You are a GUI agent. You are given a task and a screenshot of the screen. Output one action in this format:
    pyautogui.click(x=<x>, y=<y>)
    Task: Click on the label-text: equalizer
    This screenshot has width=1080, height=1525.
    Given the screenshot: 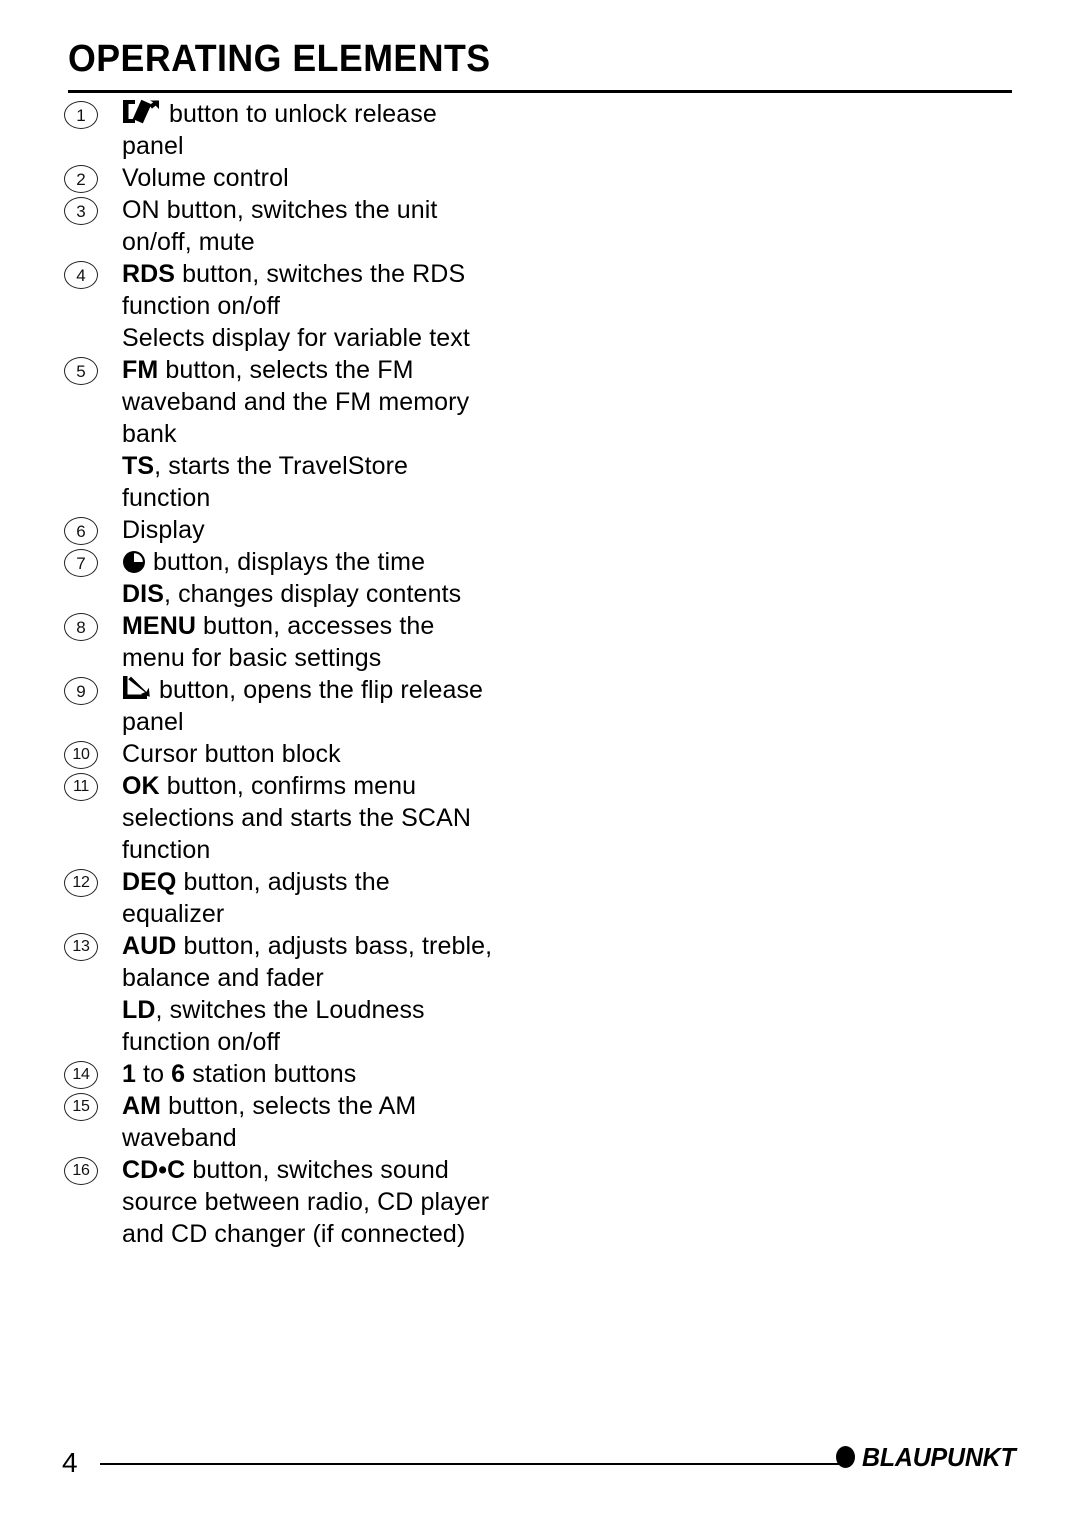 What is the action you would take?
    pyautogui.click(x=173, y=914)
    